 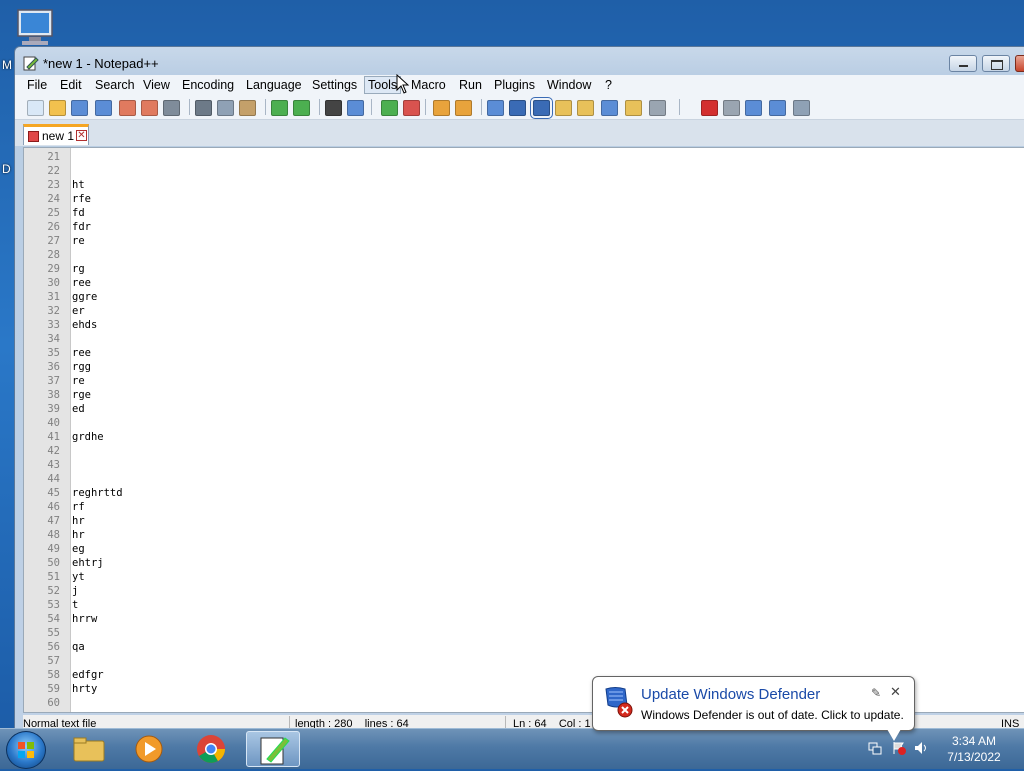 What do you see at coordinates (524, 508) in the screenshot?
I see `editor-line: 46 rf` at bounding box center [524, 508].